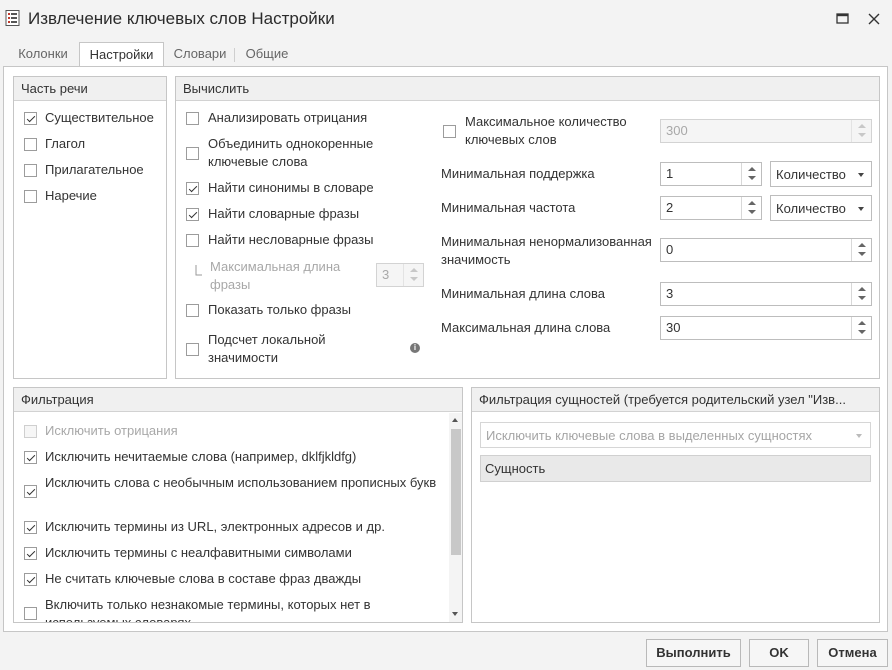 This screenshot has width=892, height=670. I want to click on find-dict-phrases-checkbox, so click(192, 214).